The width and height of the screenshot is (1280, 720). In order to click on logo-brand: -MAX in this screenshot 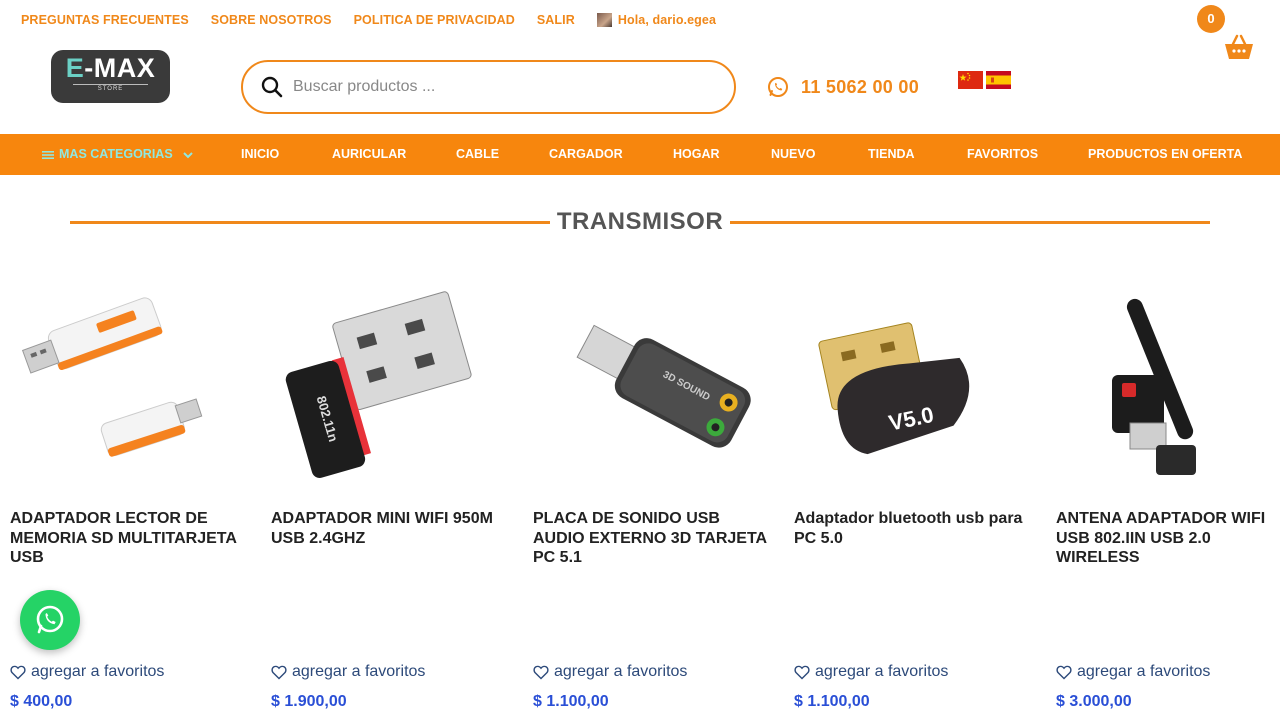, I will do `click(120, 68)`.